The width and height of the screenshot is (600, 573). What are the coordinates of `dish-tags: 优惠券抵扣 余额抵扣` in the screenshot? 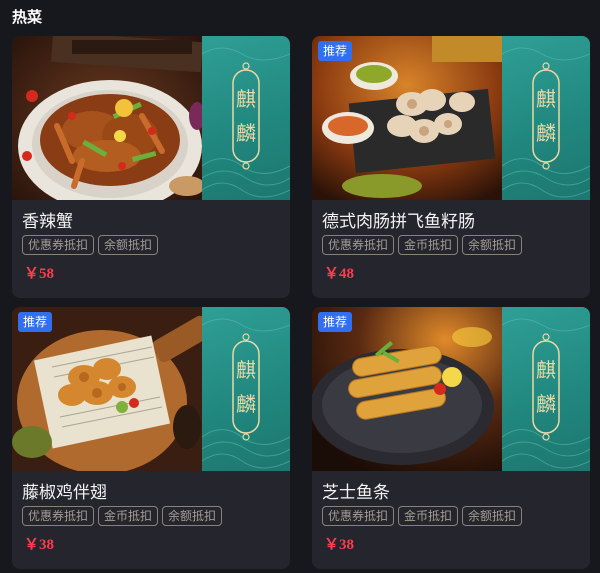 It's located at (90, 245).